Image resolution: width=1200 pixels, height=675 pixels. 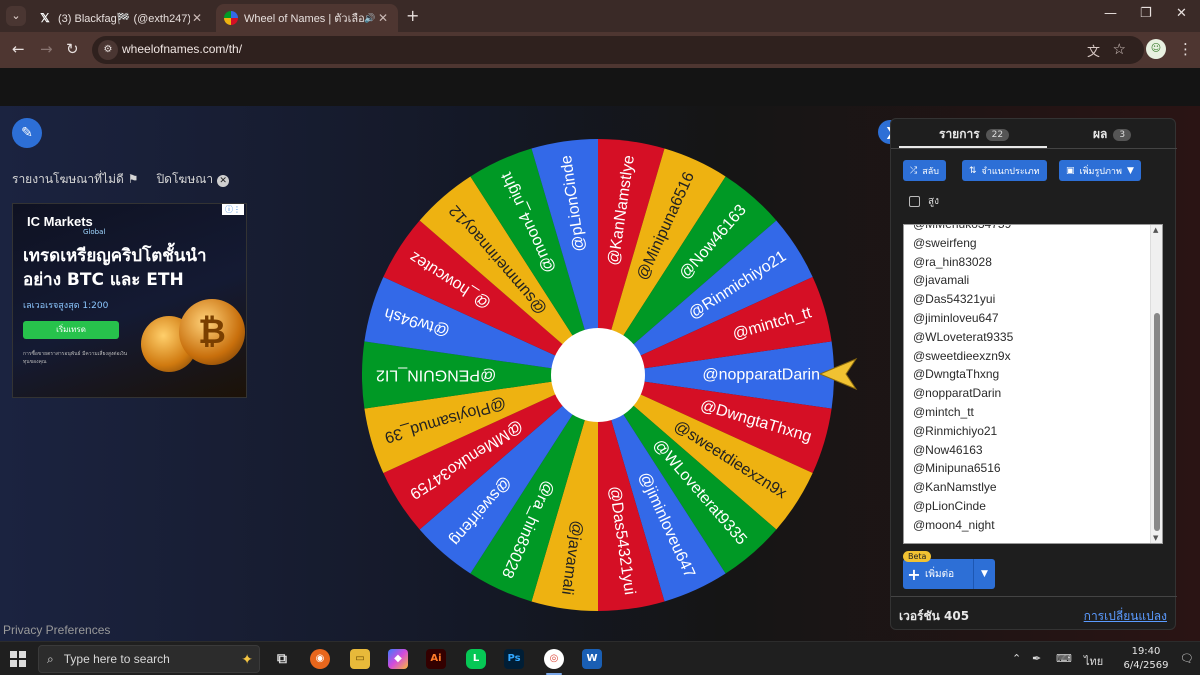 I want to click on entry-line: @pLionCinde, so click(x=1027, y=506).